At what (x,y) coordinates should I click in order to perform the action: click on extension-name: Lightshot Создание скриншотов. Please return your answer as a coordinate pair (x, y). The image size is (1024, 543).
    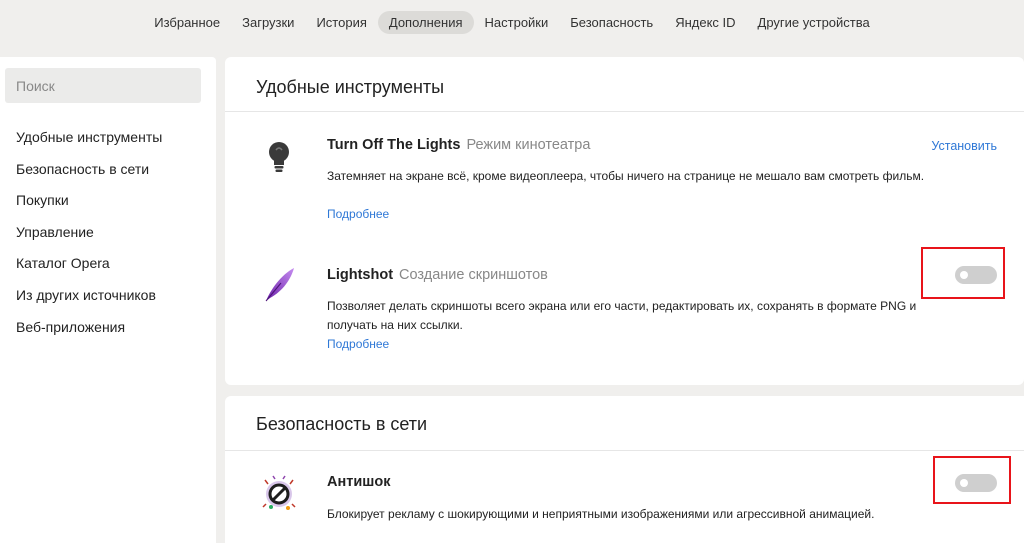
    Looking at the image, I should click on (437, 275).